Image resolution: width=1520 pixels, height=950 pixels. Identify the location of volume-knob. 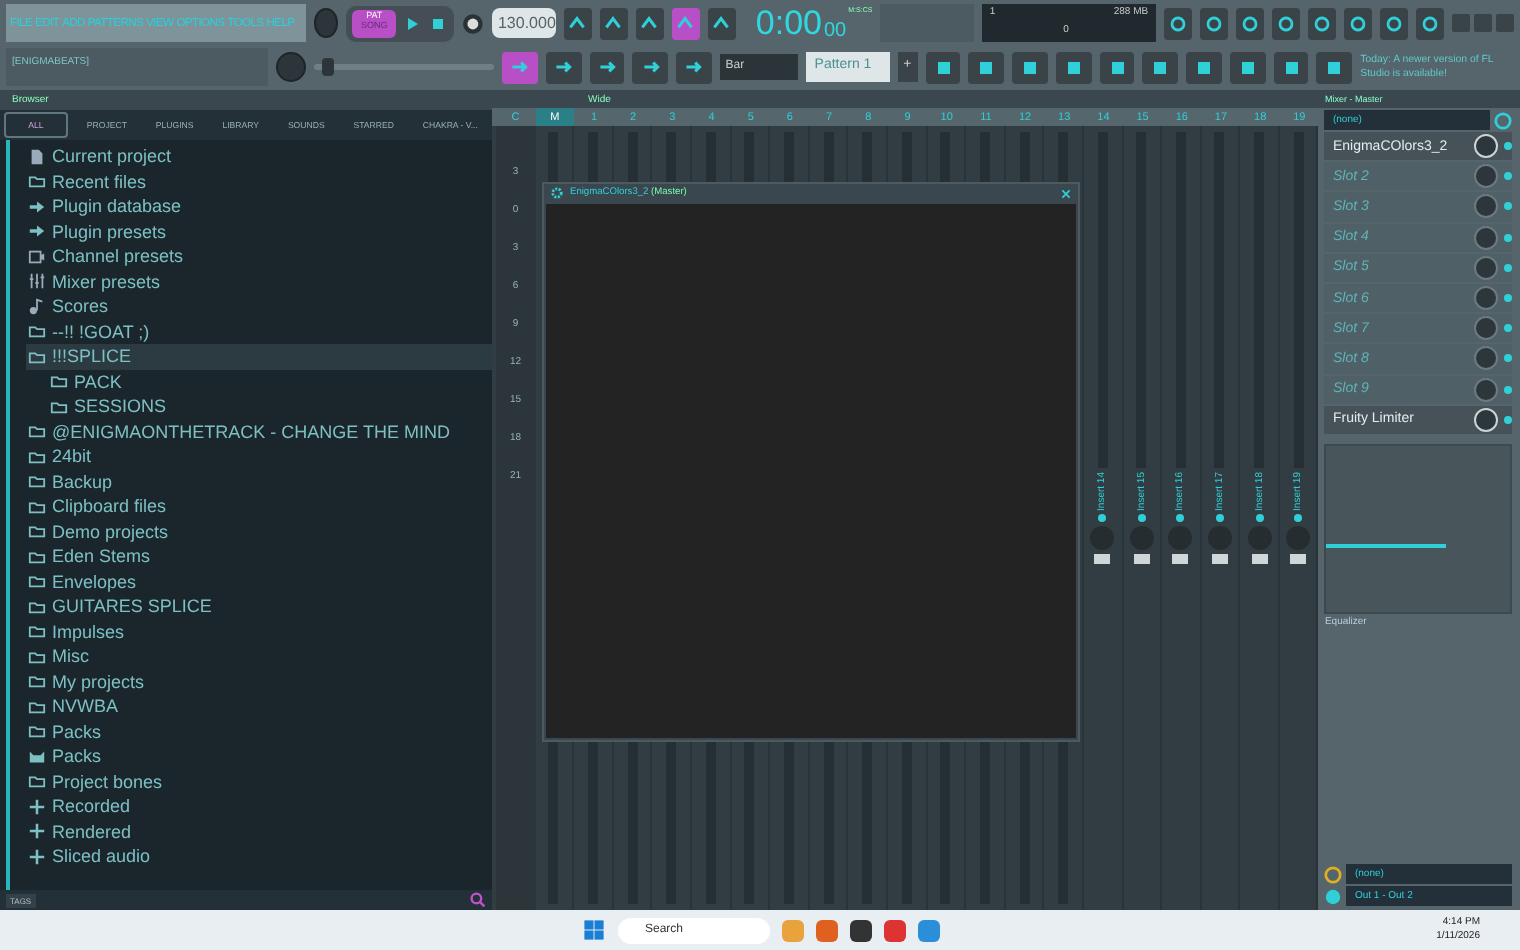
(326, 23).